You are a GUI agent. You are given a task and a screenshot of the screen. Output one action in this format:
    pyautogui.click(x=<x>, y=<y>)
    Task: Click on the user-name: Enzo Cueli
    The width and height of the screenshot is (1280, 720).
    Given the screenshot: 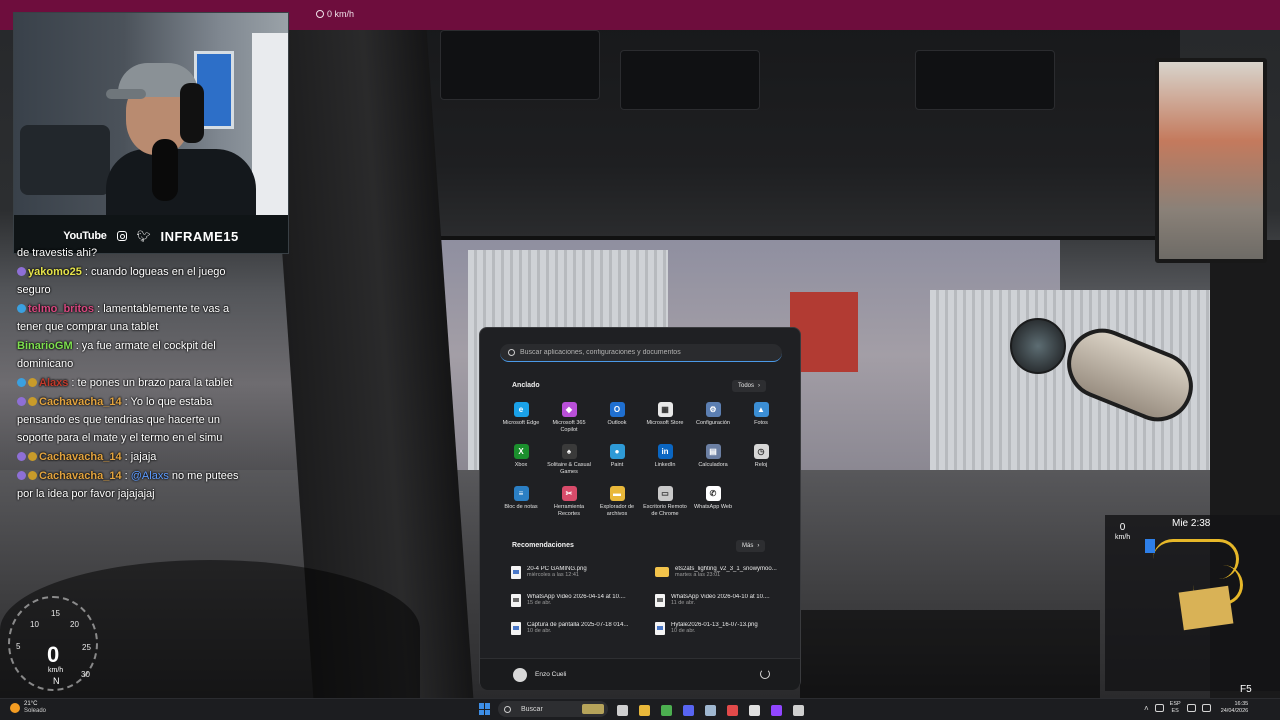 What is the action you would take?
    pyautogui.click(x=550, y=674)
    